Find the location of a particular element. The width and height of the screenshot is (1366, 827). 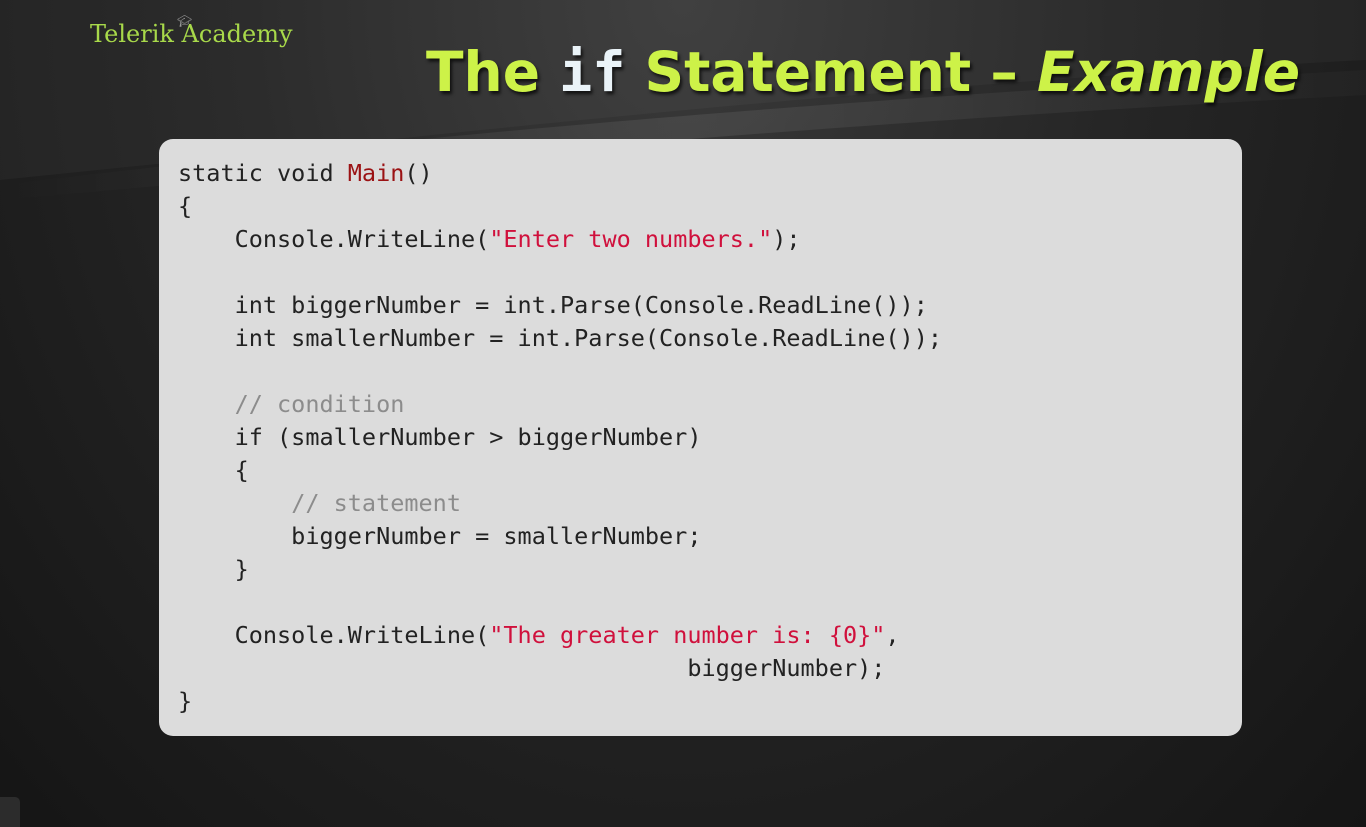

code-line: Console.WriteLine("Enter two numbers."); is located at coordinates (710, 239).